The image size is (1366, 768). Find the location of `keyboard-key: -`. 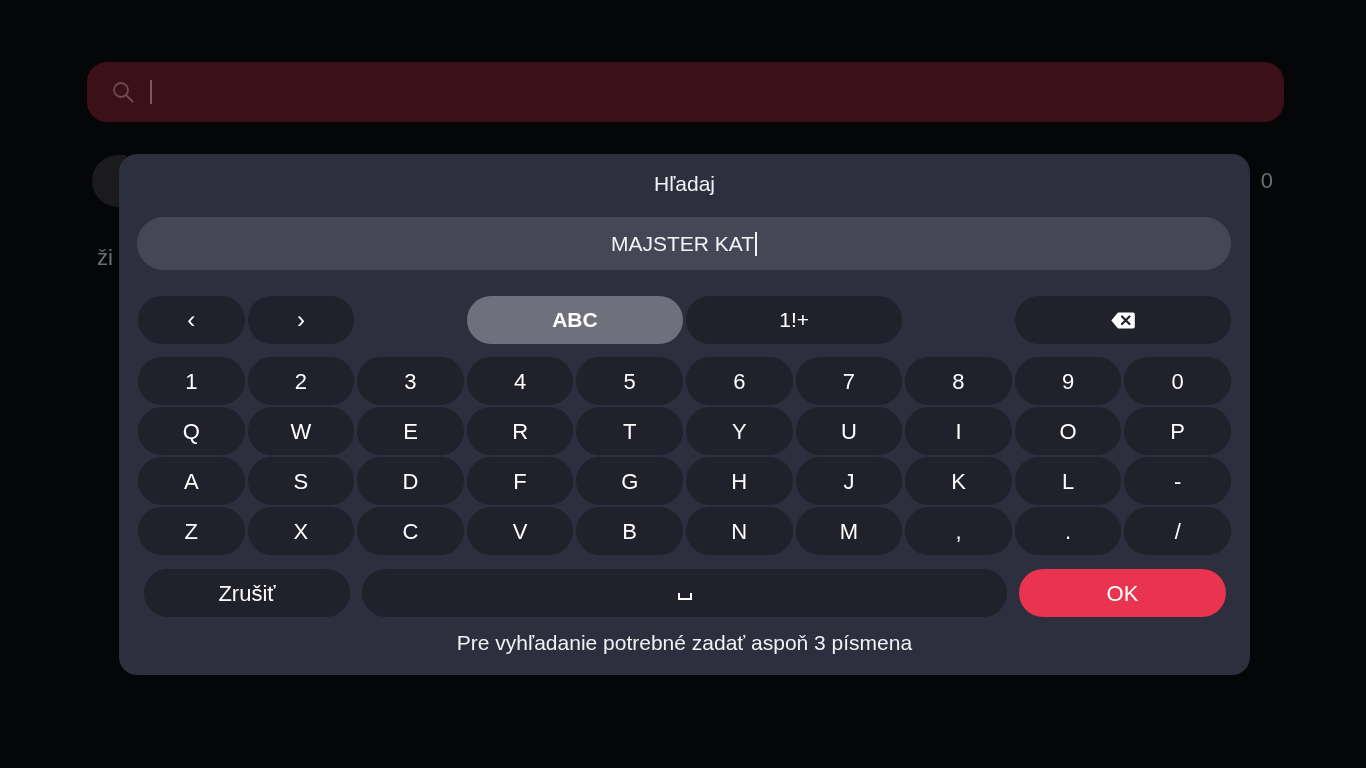

keyboard-key: - is located at coordinates (1177, 481).